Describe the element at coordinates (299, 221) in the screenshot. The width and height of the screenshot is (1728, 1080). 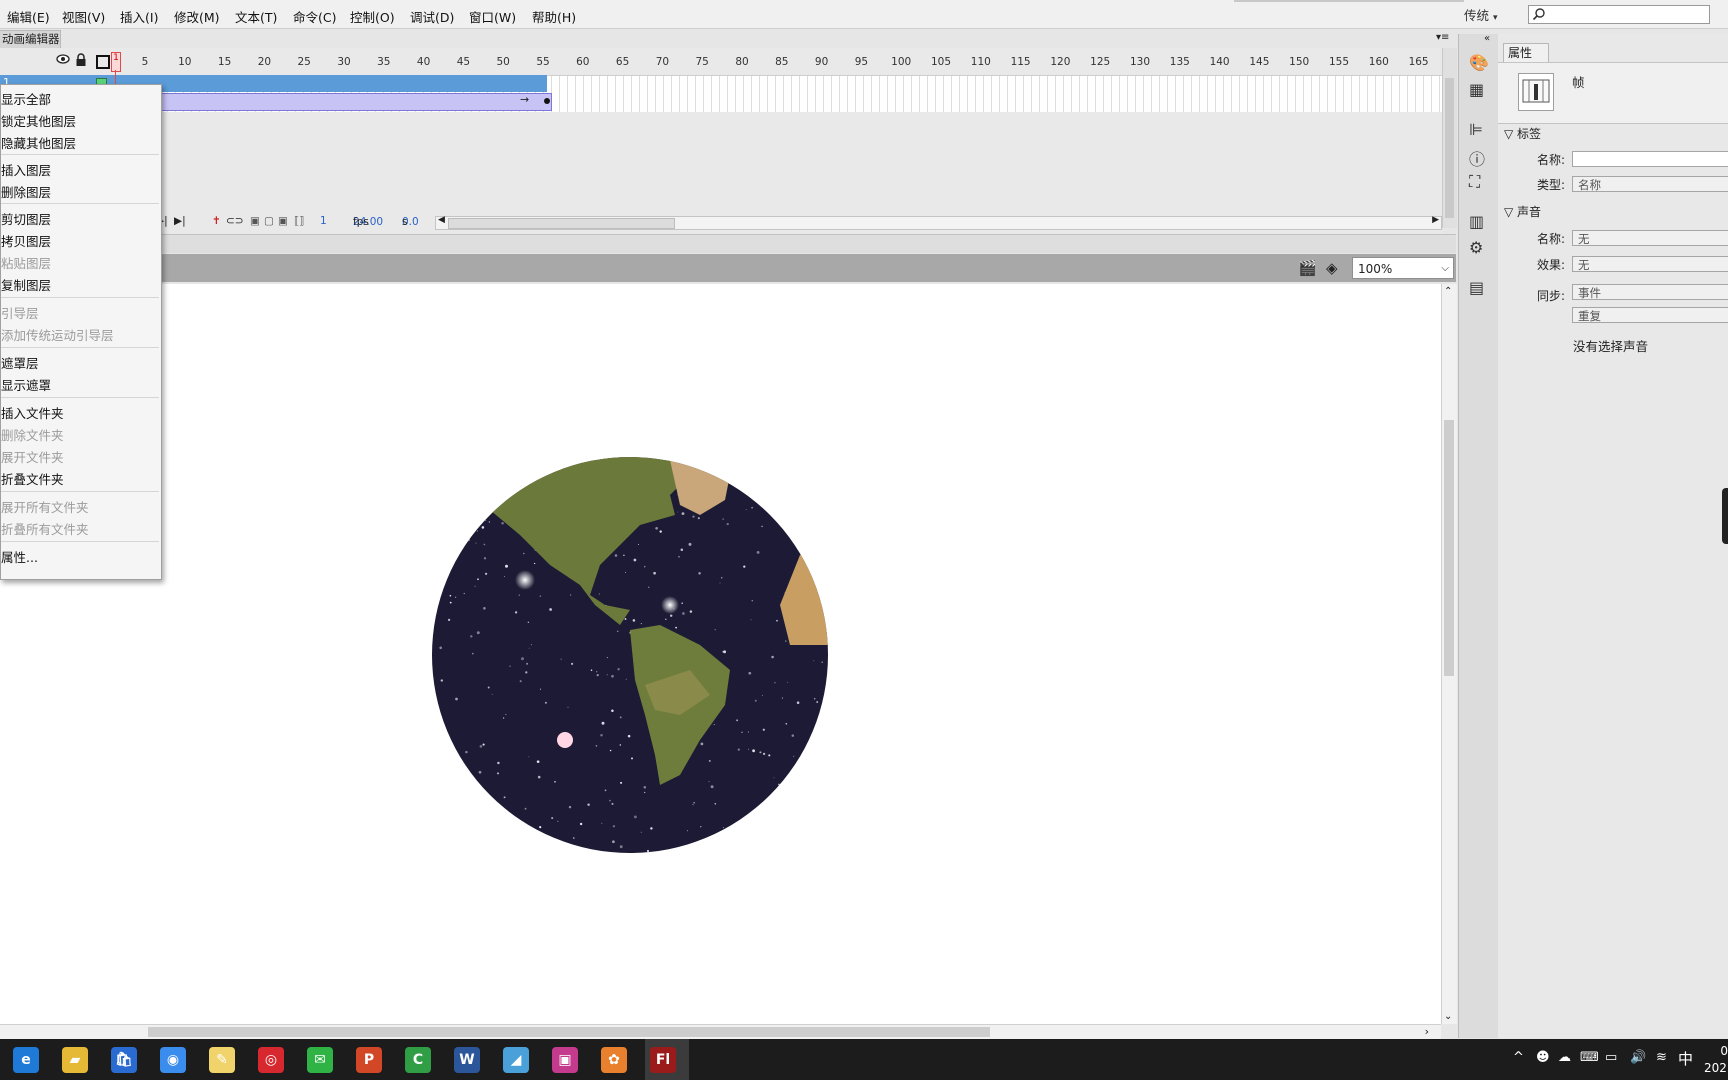
I see `modify-onion-markers-icon: ⟦⟧` at that location.